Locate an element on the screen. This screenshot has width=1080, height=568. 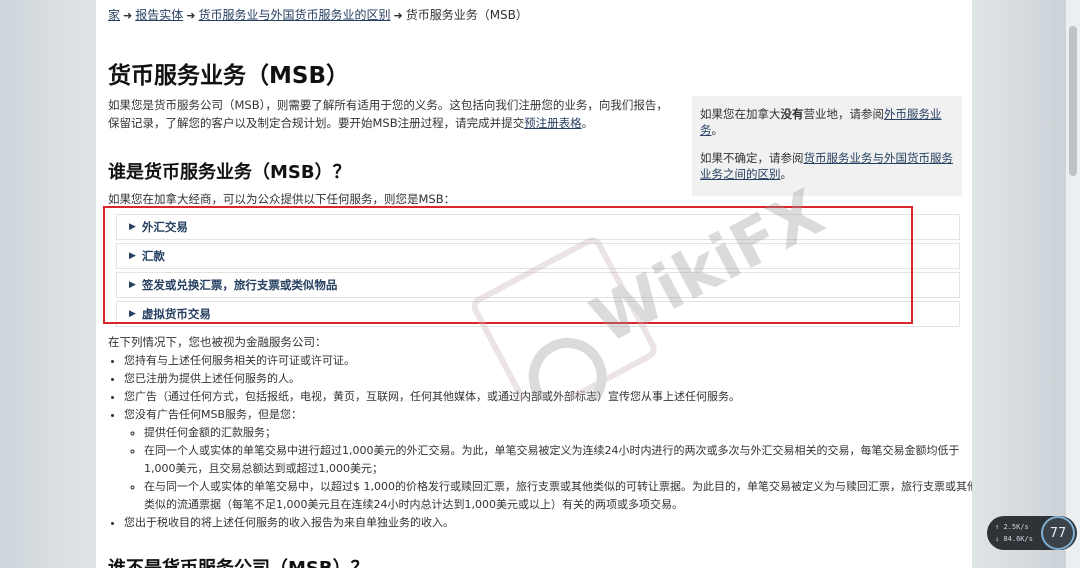
service-money-orders: ▶ 签发或兑换汇票，旅行支票或类似物品 is located at coordinates (538, 285).